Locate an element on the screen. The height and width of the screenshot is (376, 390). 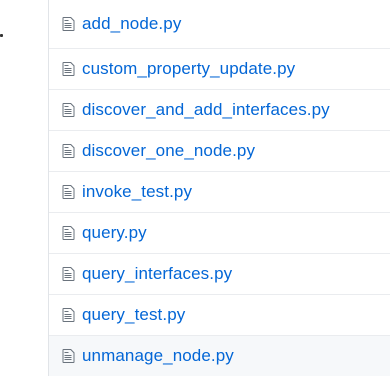
file-link: custom_property_update.py is located at coordinates (188, 69).